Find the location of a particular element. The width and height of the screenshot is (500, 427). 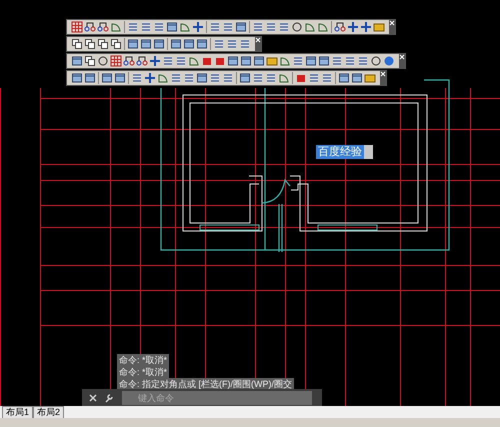

command-input-field: 键入命令 is located at coordinates (217, 398).